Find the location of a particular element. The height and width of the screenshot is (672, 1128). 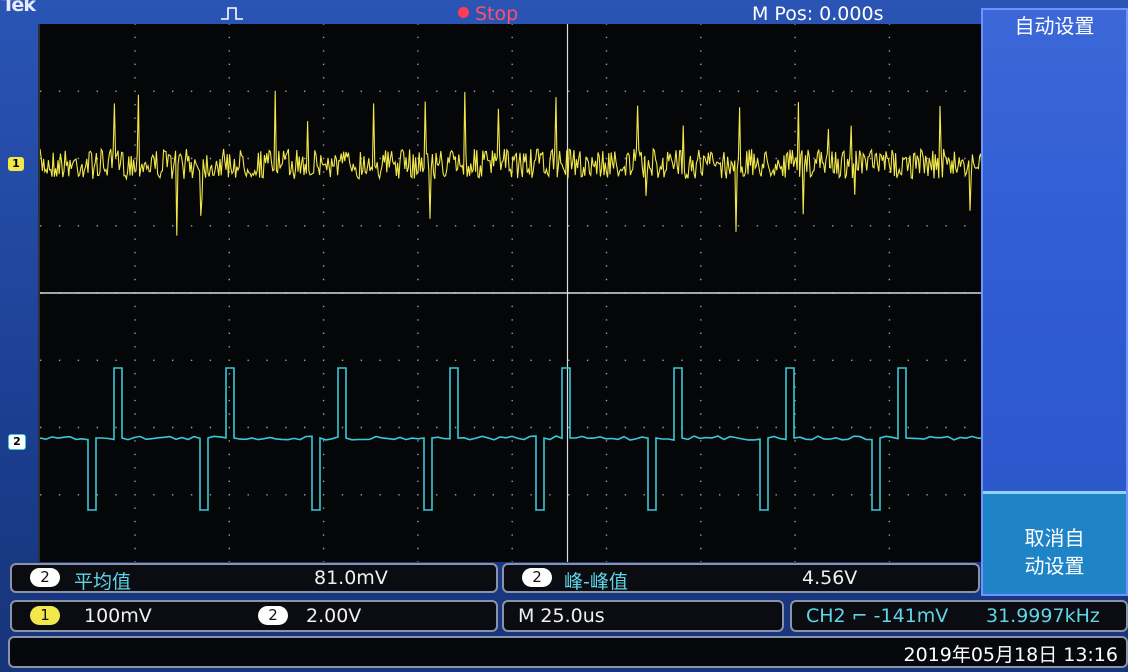

stop-indicator-icon is located at coordinates (463, 12).